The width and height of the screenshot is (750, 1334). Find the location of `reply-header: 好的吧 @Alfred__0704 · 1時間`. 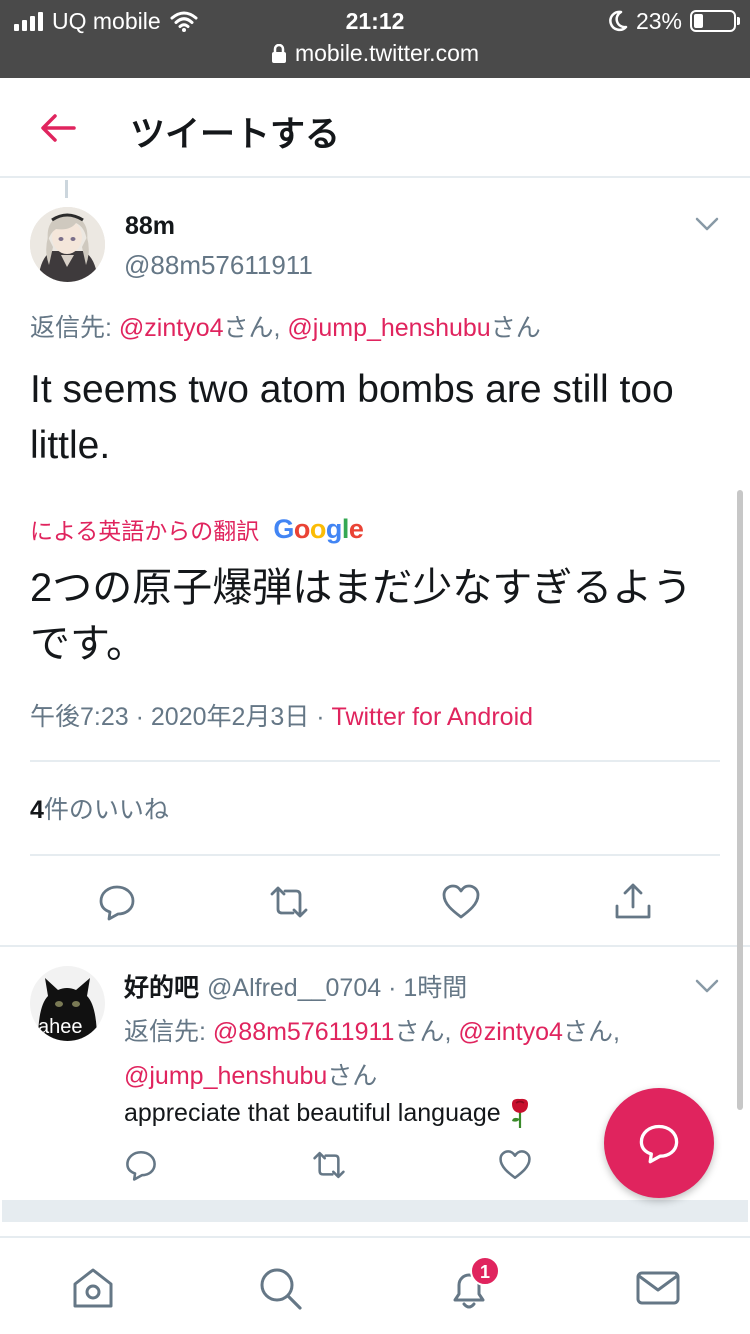

reply-header: 好的吧 @Alfred__0704 · 1時間 is located at coordinates (295, 986).